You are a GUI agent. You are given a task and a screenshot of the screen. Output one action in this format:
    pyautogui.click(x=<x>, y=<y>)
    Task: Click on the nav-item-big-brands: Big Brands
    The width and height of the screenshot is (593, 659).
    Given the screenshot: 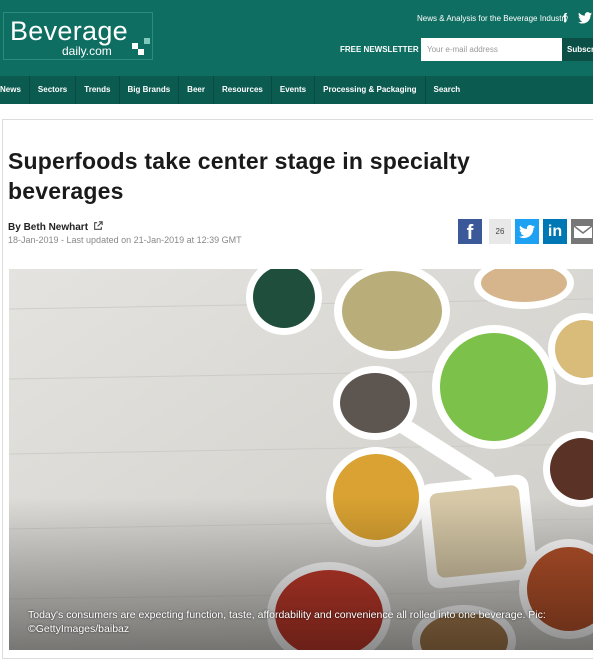 What is the action you would take?
    pyautogui.click(x=150, y=90)
    